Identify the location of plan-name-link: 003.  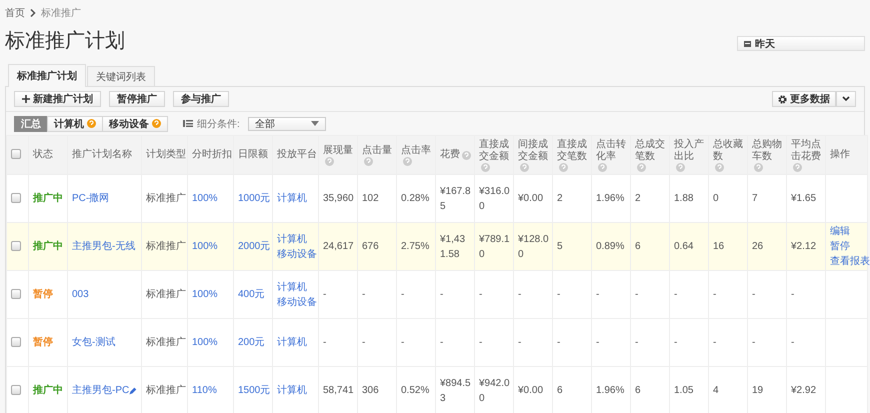
(80, 294).